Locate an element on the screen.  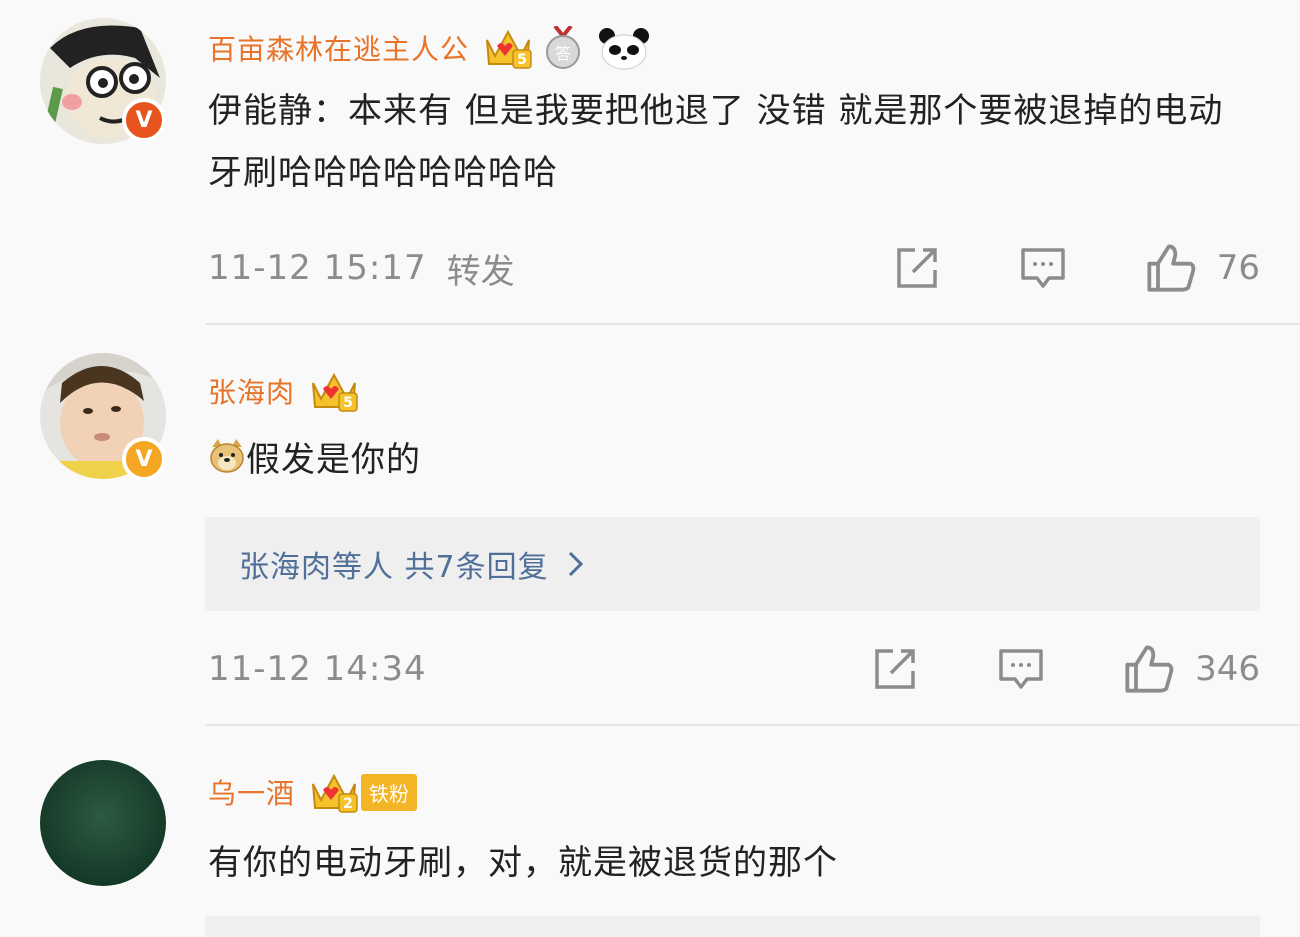
username-row: 张海肉 5 is located at coordinates (288, 391).